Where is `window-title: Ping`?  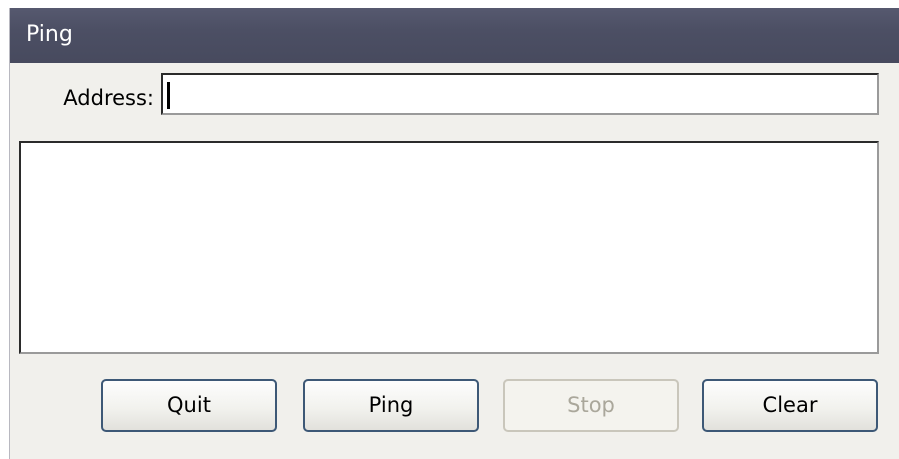 window-title: Ping is located at coordinates (49, 34).